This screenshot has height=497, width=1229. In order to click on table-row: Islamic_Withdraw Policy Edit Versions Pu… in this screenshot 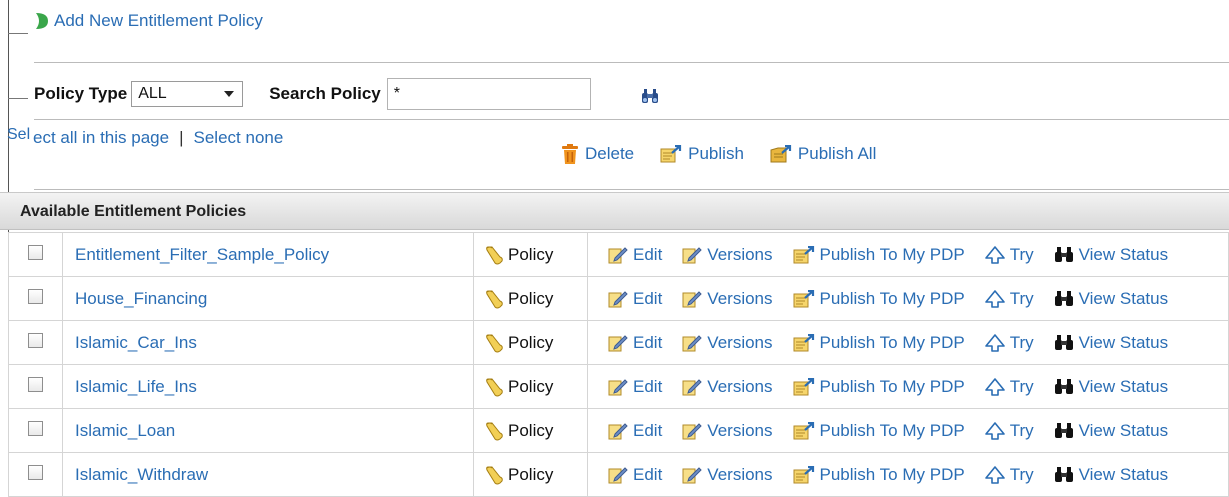, I will do `click(618, 474)`.